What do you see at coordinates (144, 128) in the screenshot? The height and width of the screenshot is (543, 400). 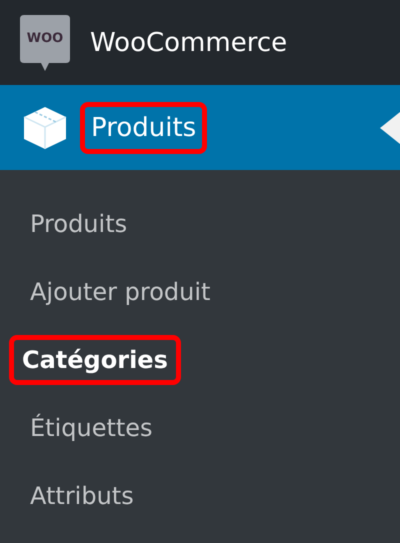 I see `menu-label: Produits` at bounding box center [144, 128].